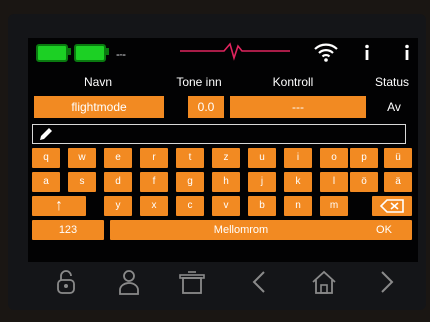 This screenshot has height=322, width=430. What do you see at coordinates (384, 230) in the screenshot?
I see `ok-key: OK` at bounding box center [384, 230].